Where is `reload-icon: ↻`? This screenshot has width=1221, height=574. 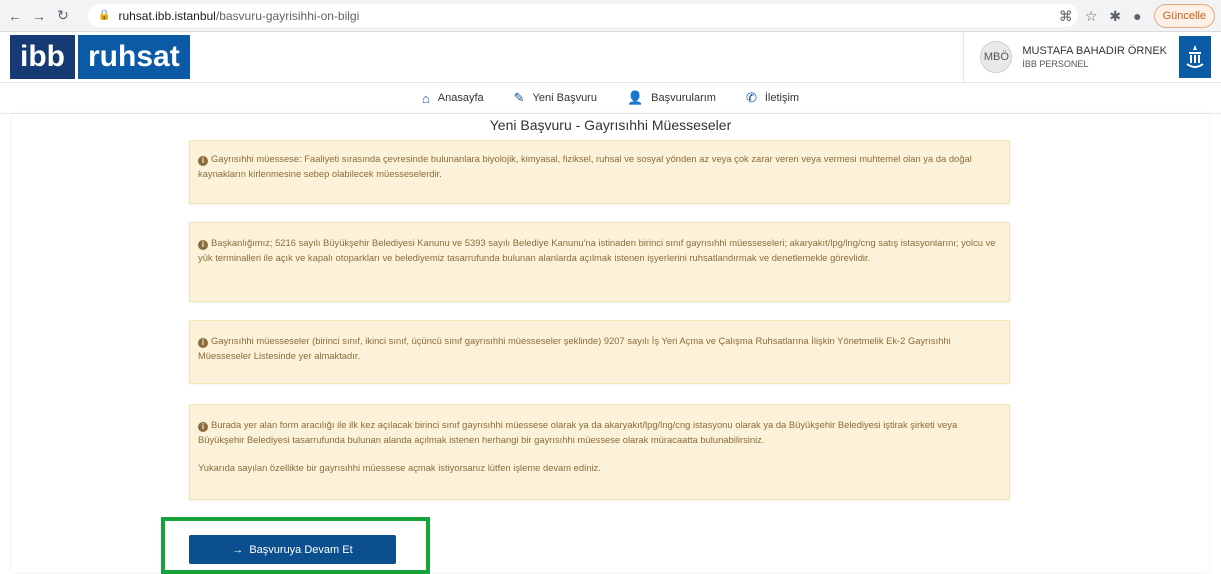 reload-icon: ↻ is located at coordinates (63, 15).